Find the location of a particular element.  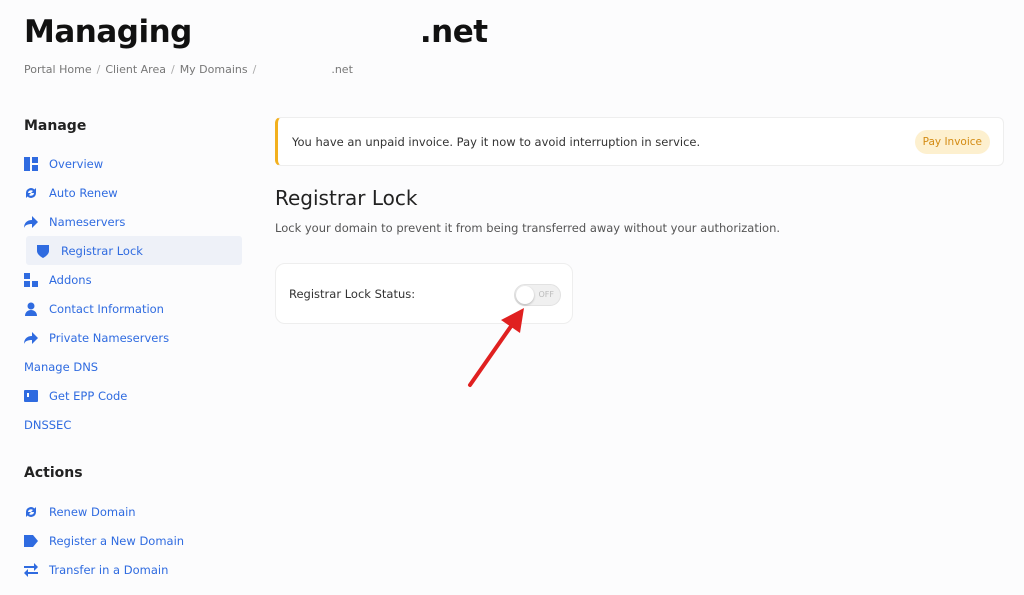

toggle-state-text: OFF is located at coordinates (546, 294).